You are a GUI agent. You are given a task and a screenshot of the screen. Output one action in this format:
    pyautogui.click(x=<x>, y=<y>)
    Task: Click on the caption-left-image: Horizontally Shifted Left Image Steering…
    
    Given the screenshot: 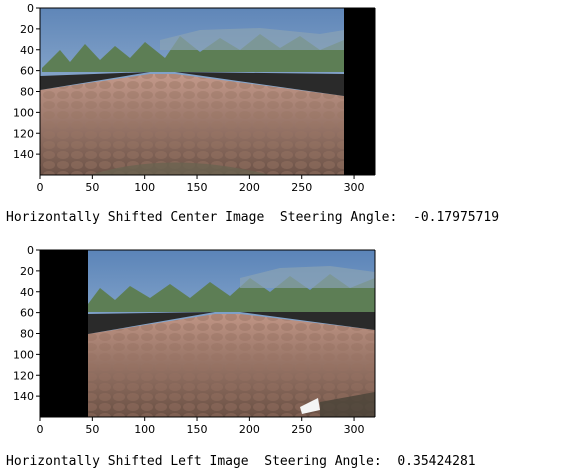 What is the action you would take?
    pyautogui.click(x=241, y=461)
    